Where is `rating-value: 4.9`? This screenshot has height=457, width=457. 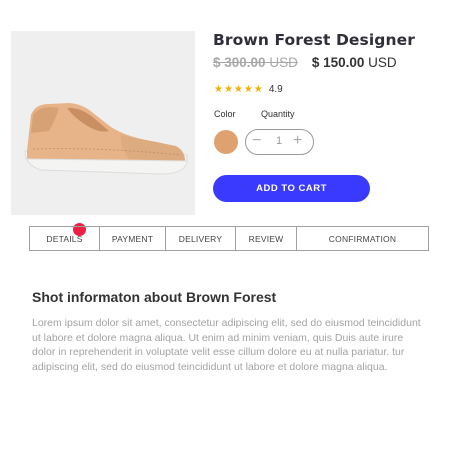
rating-value: 4.9 is located at coordinates (275, 89).